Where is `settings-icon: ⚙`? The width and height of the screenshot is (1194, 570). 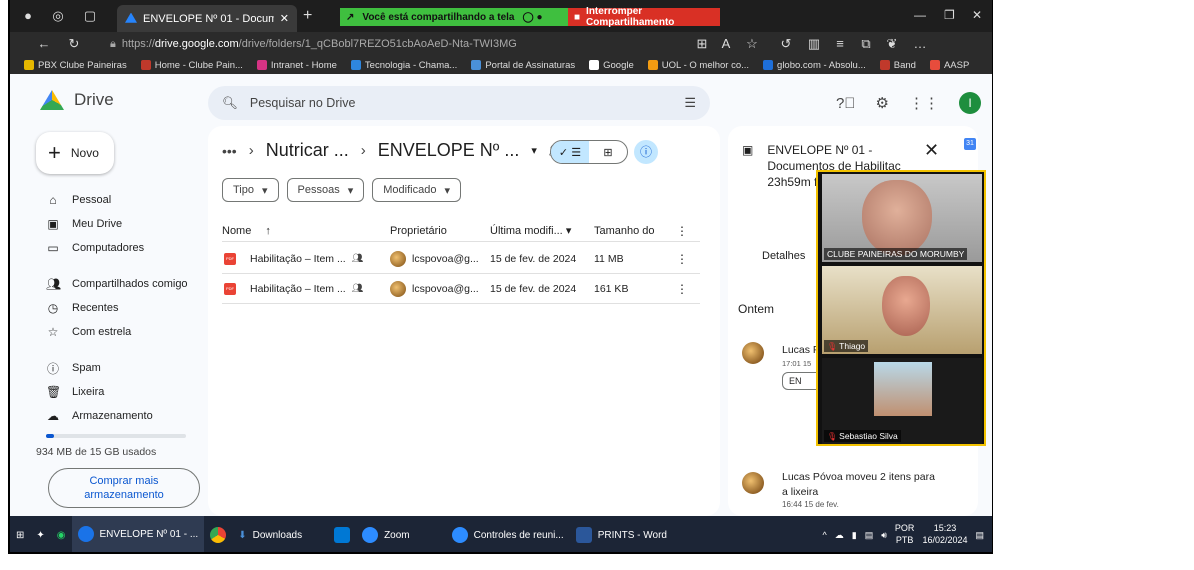 settings-icon: ⚙ is located at coordinates (882, 103).